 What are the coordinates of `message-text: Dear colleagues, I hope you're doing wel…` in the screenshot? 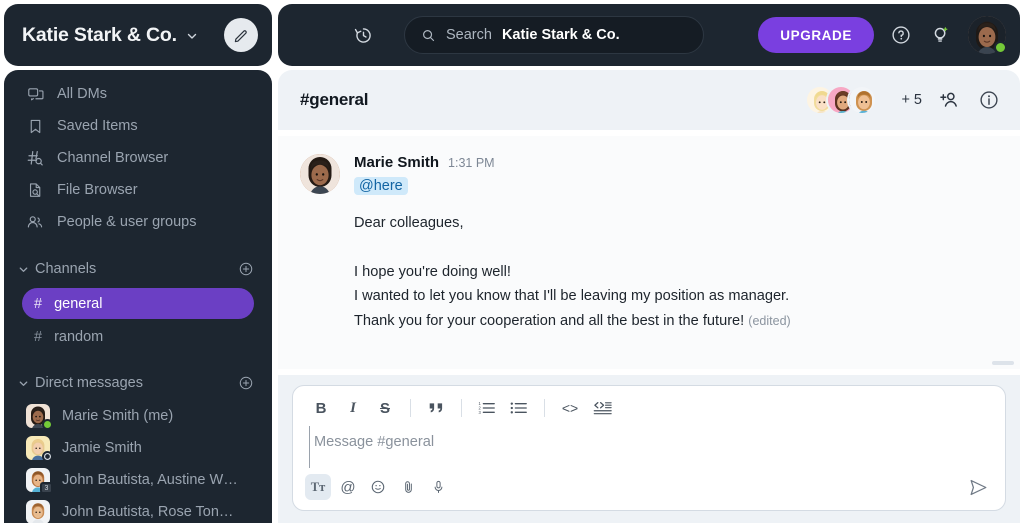 It's located at (676, 272).